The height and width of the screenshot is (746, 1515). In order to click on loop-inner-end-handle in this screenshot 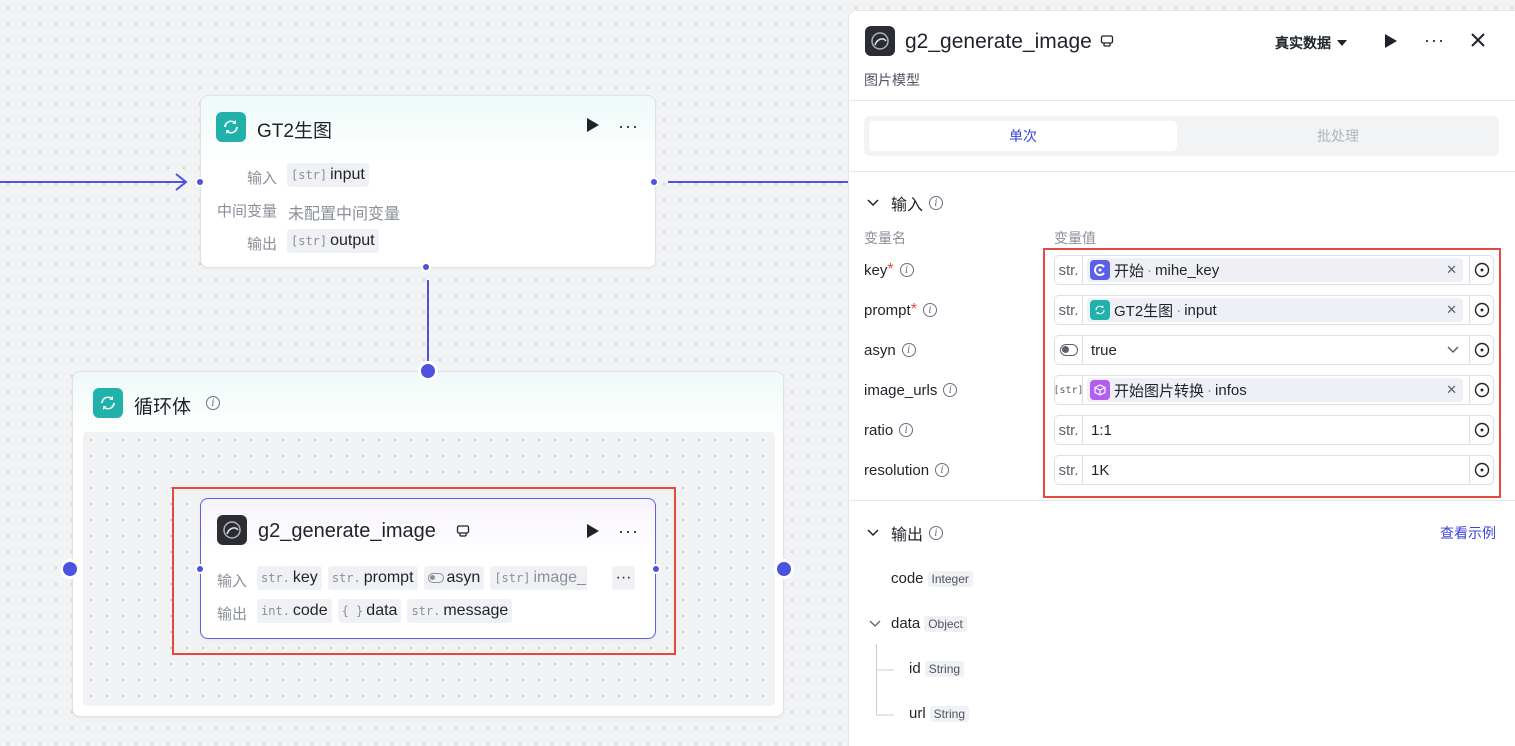, I will do `click(784, 569)`.